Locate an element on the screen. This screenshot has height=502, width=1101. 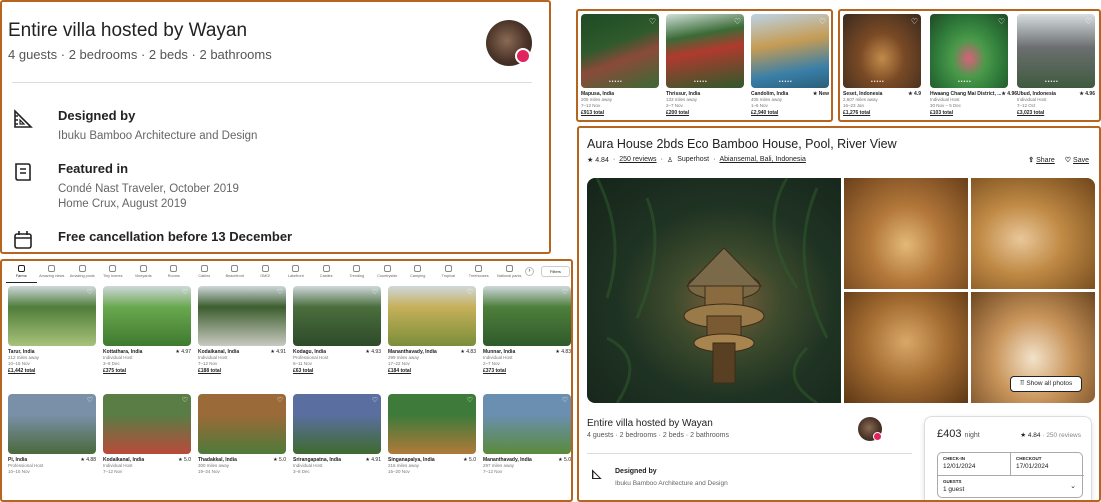
category-tab: Lakefront is located at coordinates (296, 273).